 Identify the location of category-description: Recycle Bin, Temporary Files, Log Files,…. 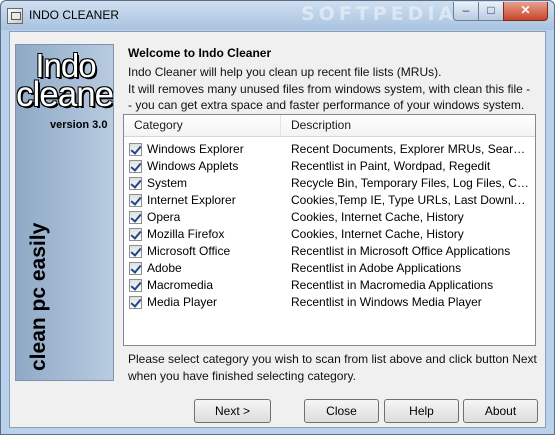
(410, 183).